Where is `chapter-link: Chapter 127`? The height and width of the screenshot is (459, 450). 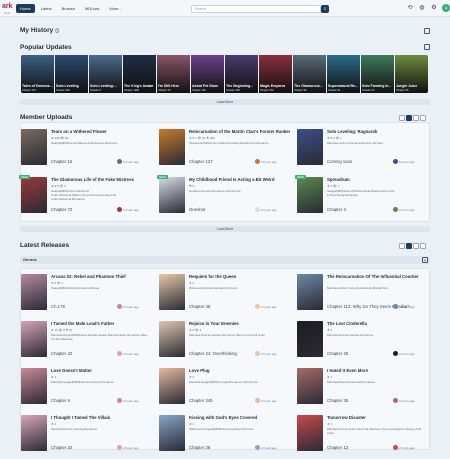 chapter-link: Chapter 127 is located at coordinates (201, 161).